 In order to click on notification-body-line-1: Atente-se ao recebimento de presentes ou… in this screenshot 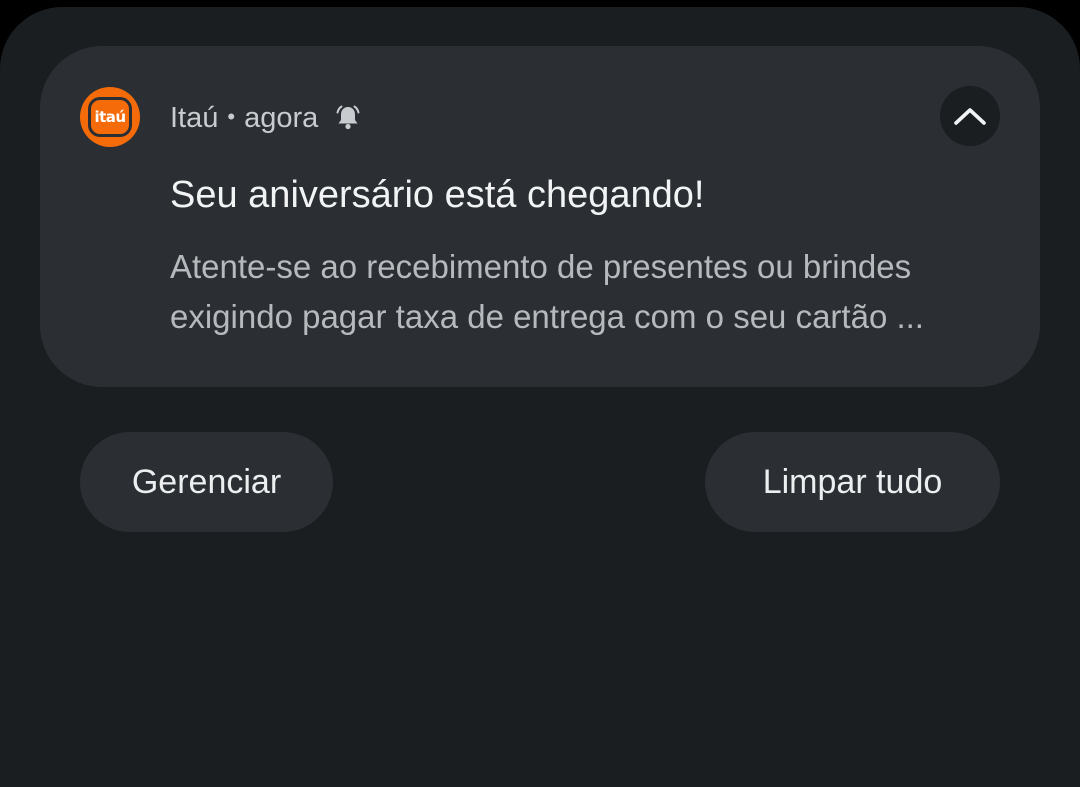, I will do `click(541, 266)`.